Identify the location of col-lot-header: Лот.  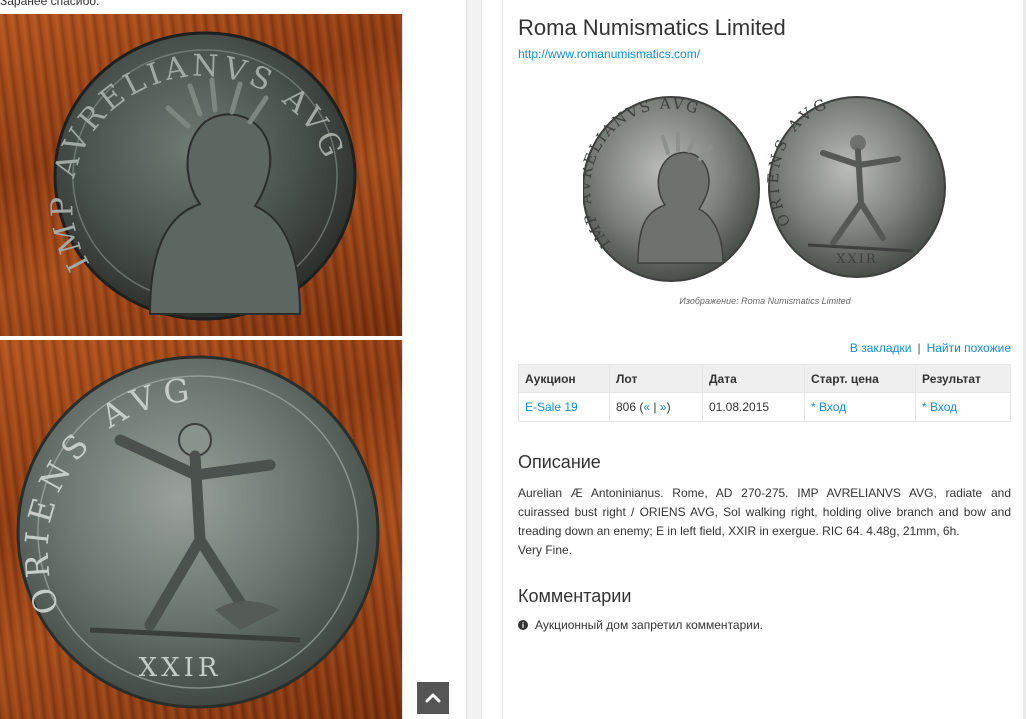
(656, 378).